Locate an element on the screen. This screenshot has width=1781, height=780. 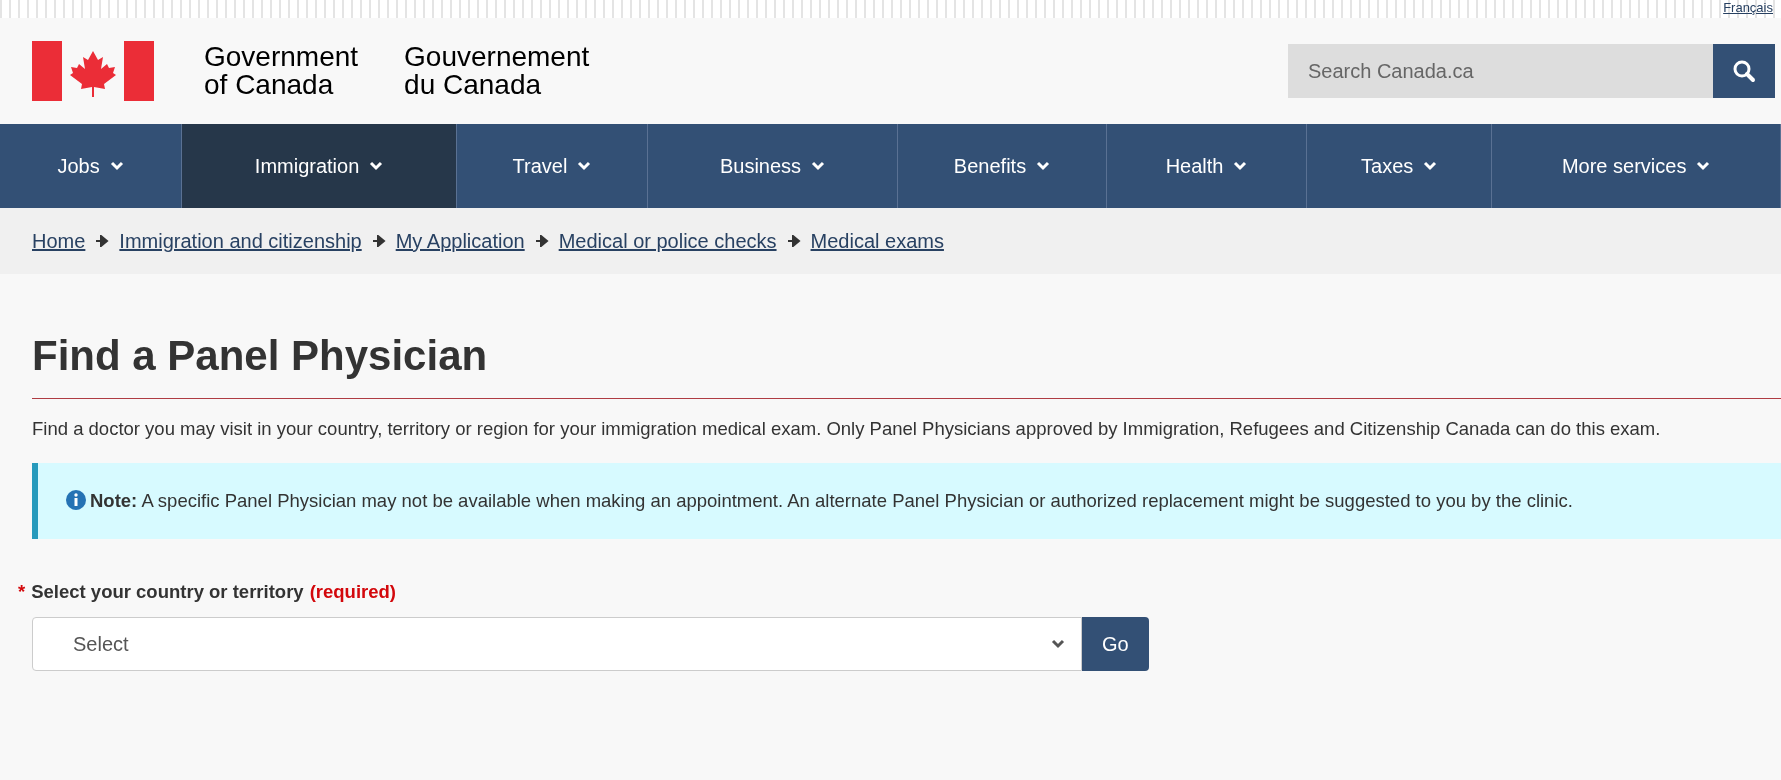
search-icon is located at coordinates (1744, 71).